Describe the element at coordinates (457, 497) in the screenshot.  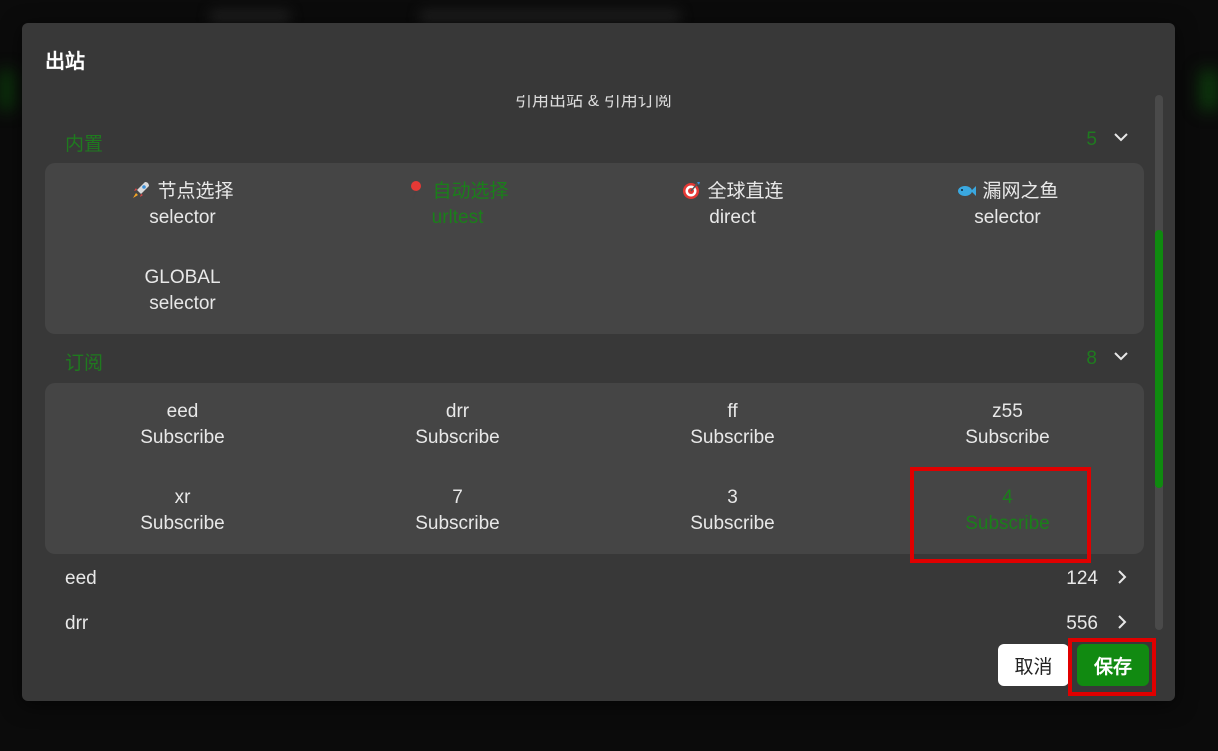
I see `subscription-title: 7` at that location.